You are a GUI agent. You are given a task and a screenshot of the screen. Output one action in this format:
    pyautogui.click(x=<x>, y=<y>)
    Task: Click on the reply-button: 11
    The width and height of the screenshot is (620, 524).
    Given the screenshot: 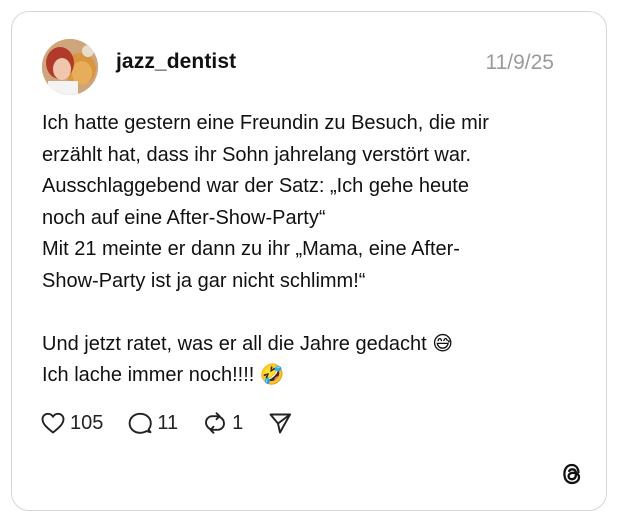 What is the action you would take?
    pyautogui.click(x=152, y=423)
    